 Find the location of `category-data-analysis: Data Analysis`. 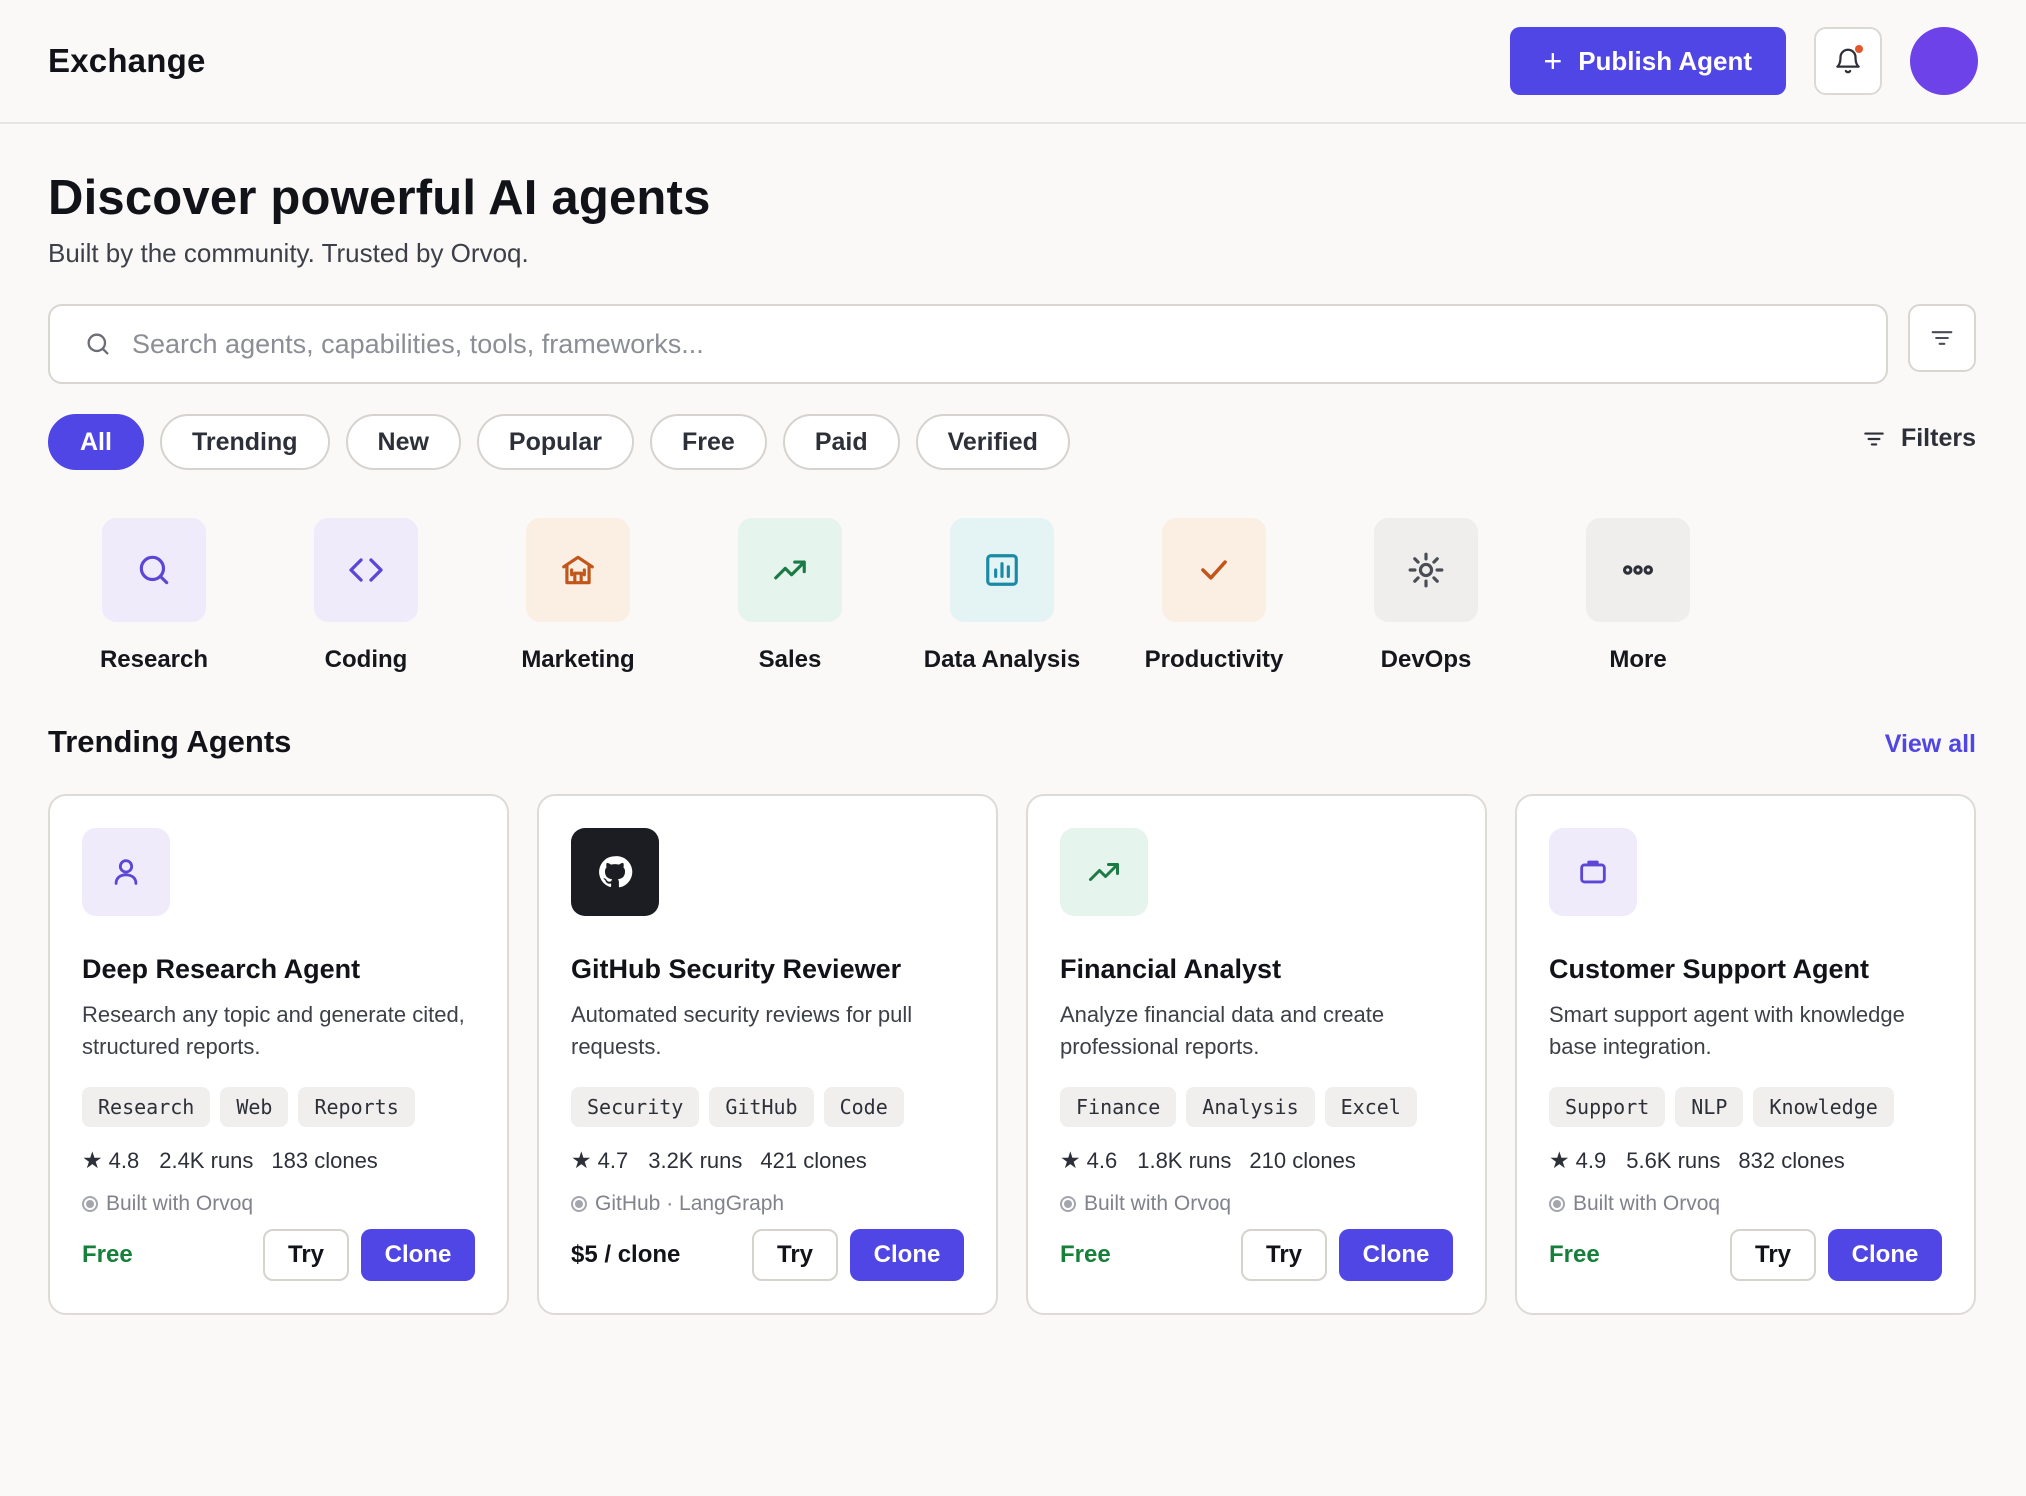

category-data-analysis: Data Analysis is located at coordinates (1002, 596).